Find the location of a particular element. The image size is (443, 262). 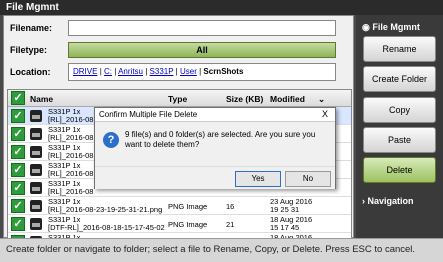

breadcrumb-user: User is located at coordinates (188, 71).